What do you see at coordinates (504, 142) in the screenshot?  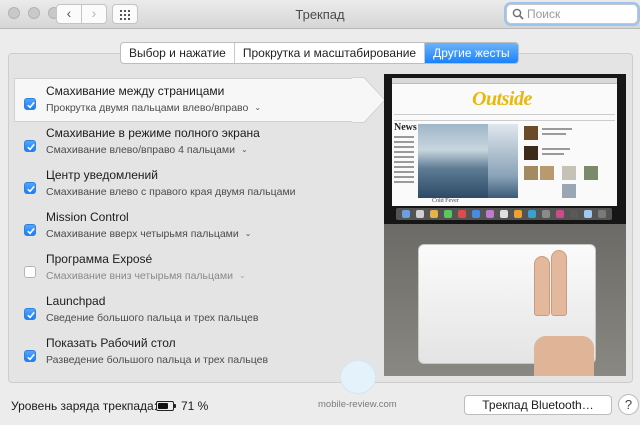 I see `preview-browser: Outside News Cold Fever` at bounding box center [504, 142].